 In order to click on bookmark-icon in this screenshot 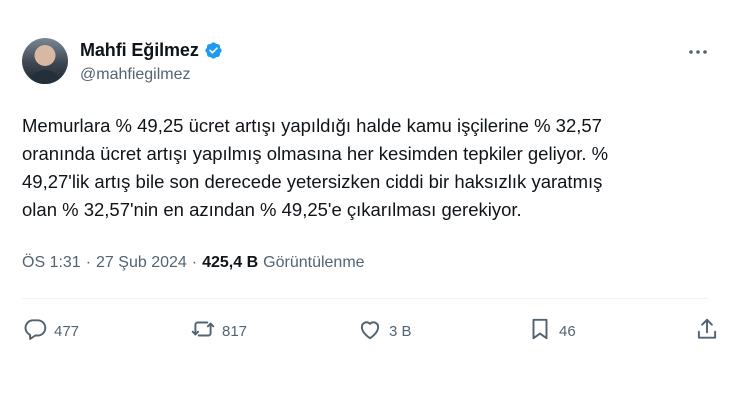, I will do `click(540, 331)`.